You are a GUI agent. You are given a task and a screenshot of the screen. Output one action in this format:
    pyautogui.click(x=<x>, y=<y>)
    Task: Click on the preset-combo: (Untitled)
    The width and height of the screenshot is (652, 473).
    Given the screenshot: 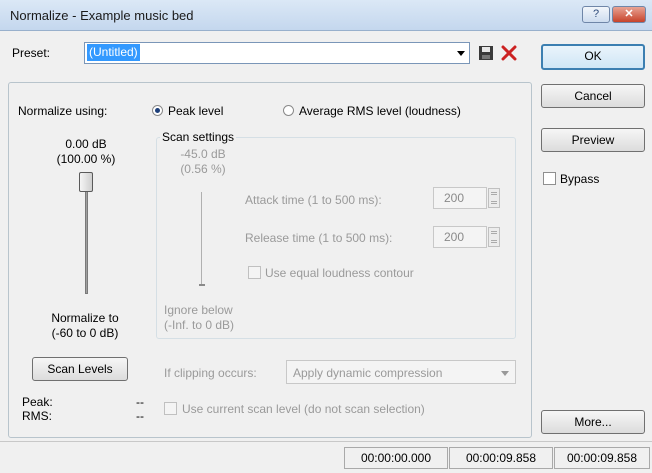 What is the action you would take?
    pyautogui.click(x=277, y=53)
    